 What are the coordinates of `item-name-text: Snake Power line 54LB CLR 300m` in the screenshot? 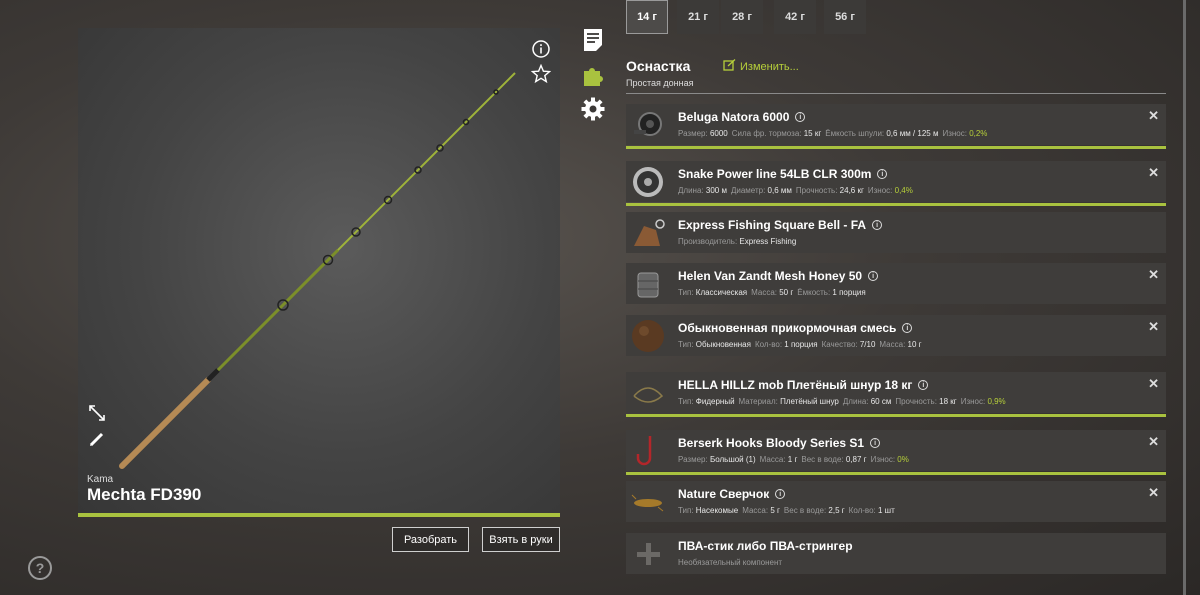 It's located at (775, 174).